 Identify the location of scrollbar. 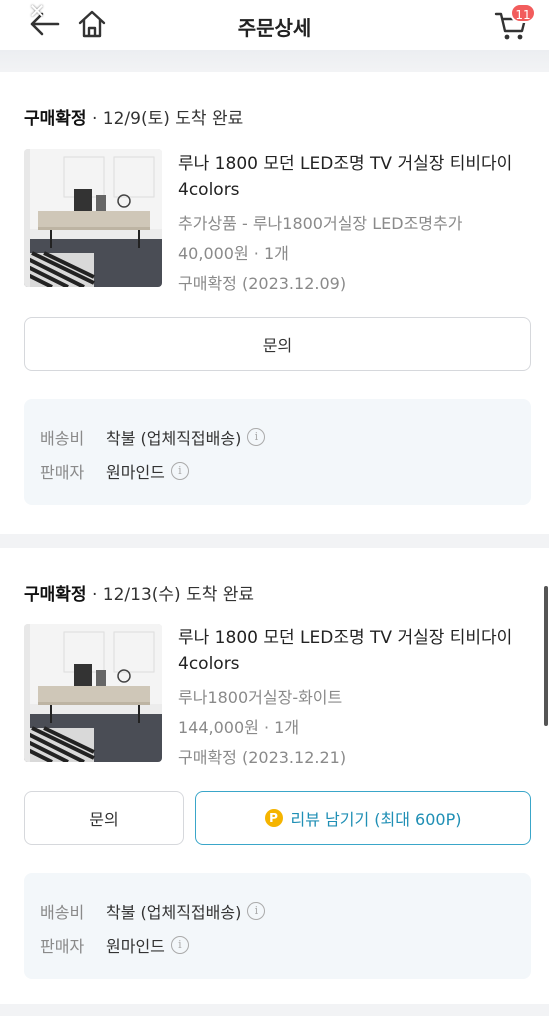
(546, 656).